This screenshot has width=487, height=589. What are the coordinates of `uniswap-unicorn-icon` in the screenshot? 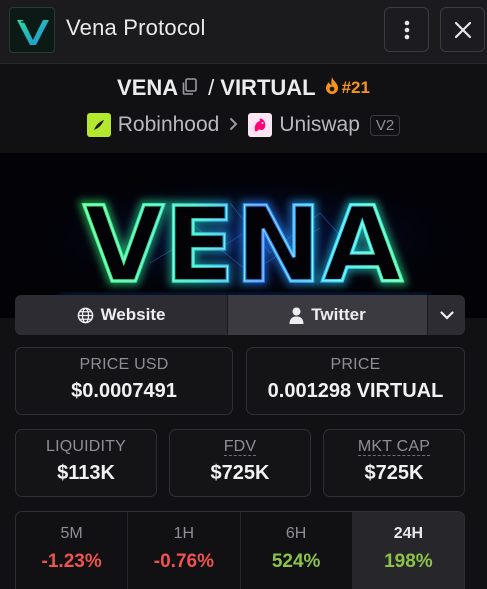 It's located at (260, 125).